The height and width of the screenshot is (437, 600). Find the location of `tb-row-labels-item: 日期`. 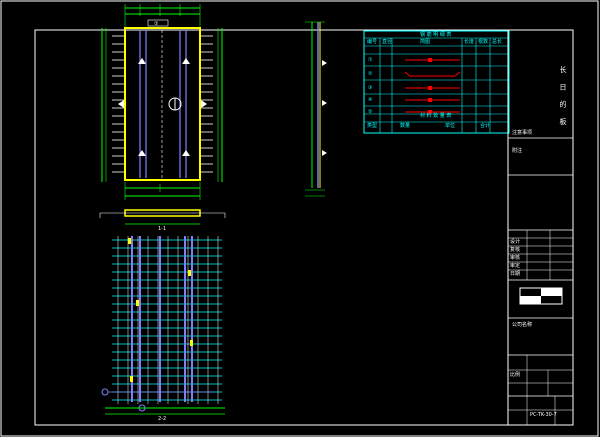

tb-row-labels-item: 日期 is located at coordinates (515, 274).